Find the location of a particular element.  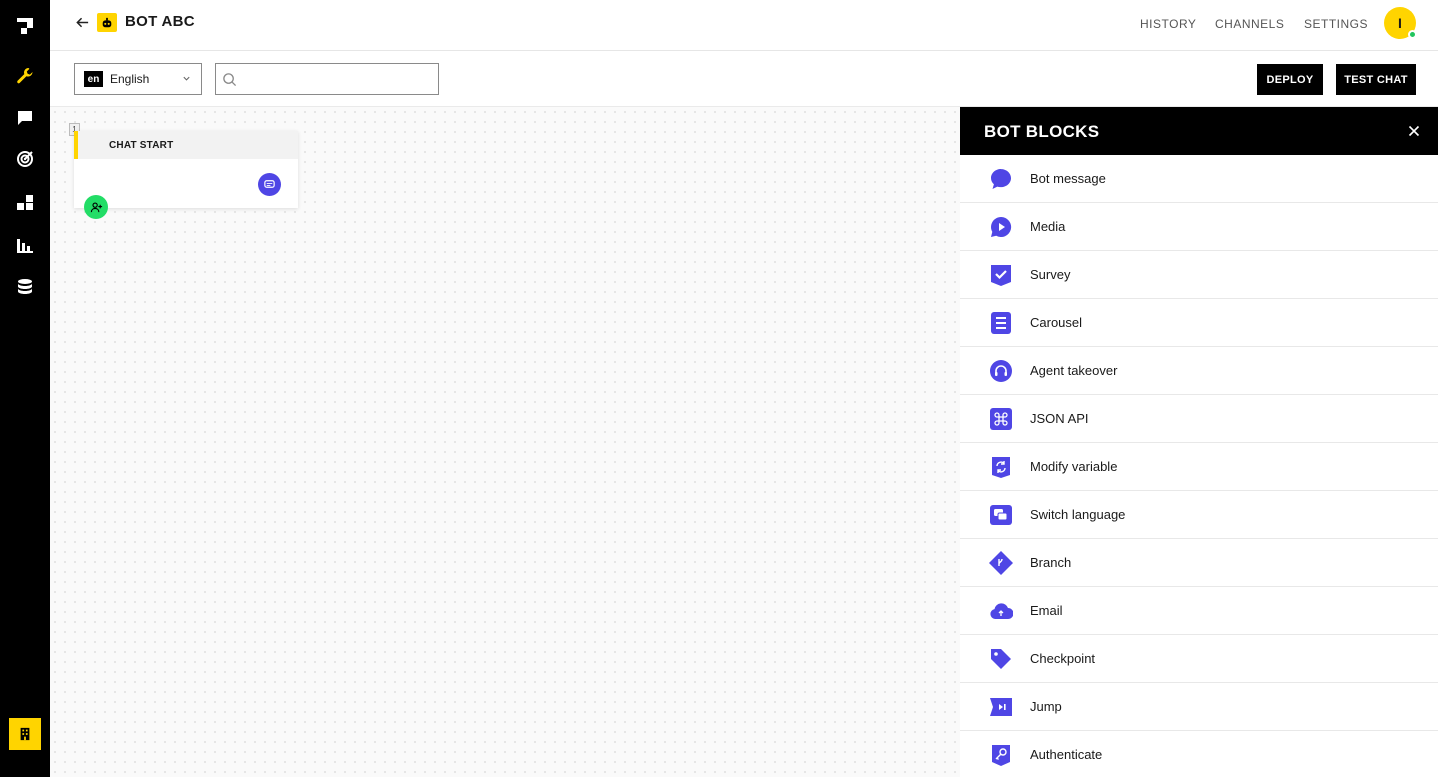

block-bot-message: Bot message is located at coordinates (1199, 179).